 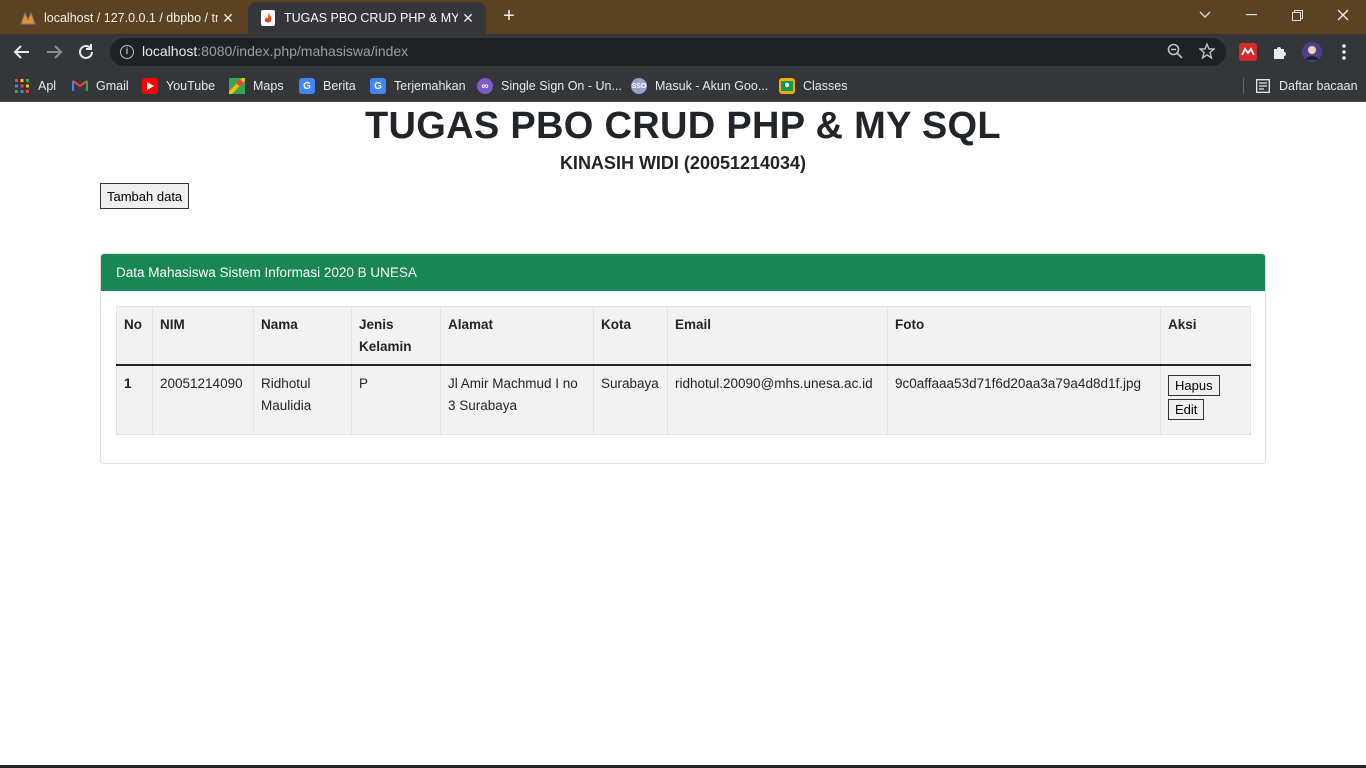 What do you see at coordinates (1343, 15) in the screenshot?
I see `close-window-button` at bounding box center [1343, 15].